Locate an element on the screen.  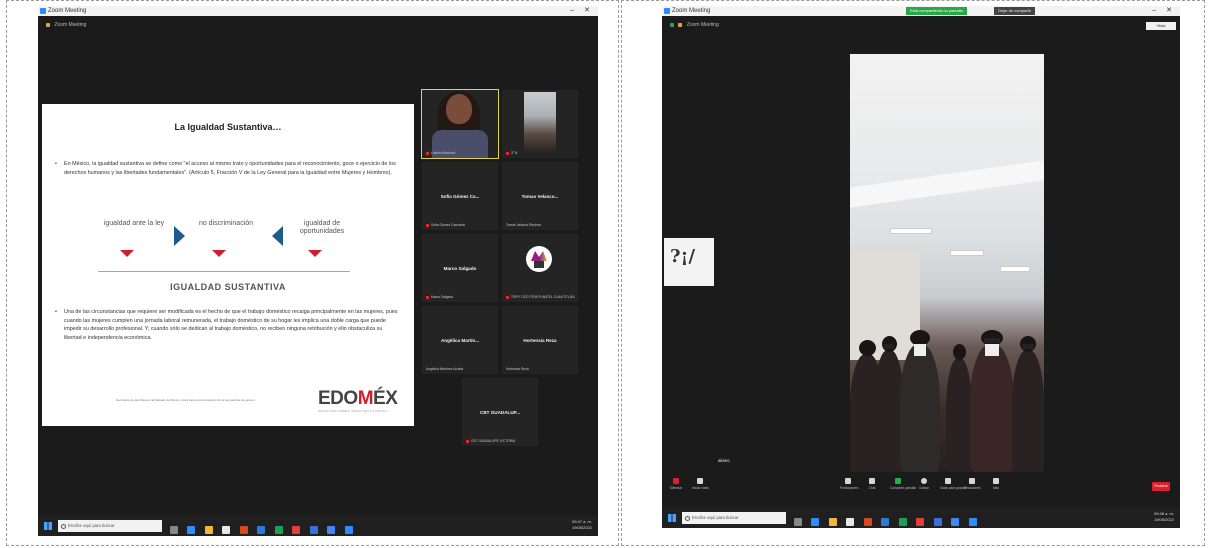
edomex-tagline: DECISIONES FIRMES, RESULTADOS FUERTES is located at coordinates (353, 411).